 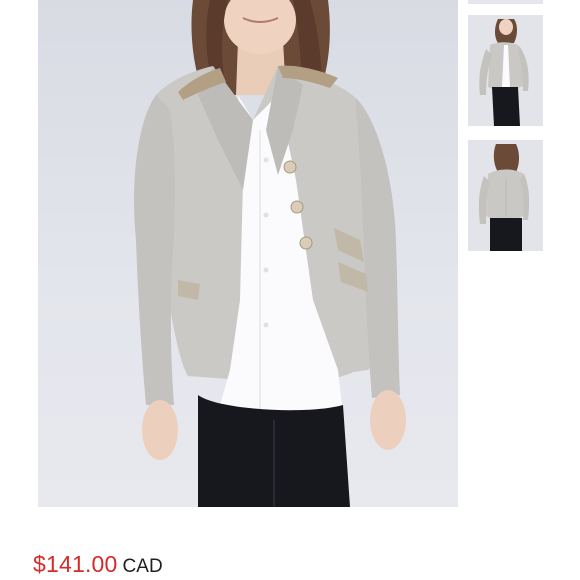 I want to click on thumbnail-1-photo, so click(x=505, y=70).